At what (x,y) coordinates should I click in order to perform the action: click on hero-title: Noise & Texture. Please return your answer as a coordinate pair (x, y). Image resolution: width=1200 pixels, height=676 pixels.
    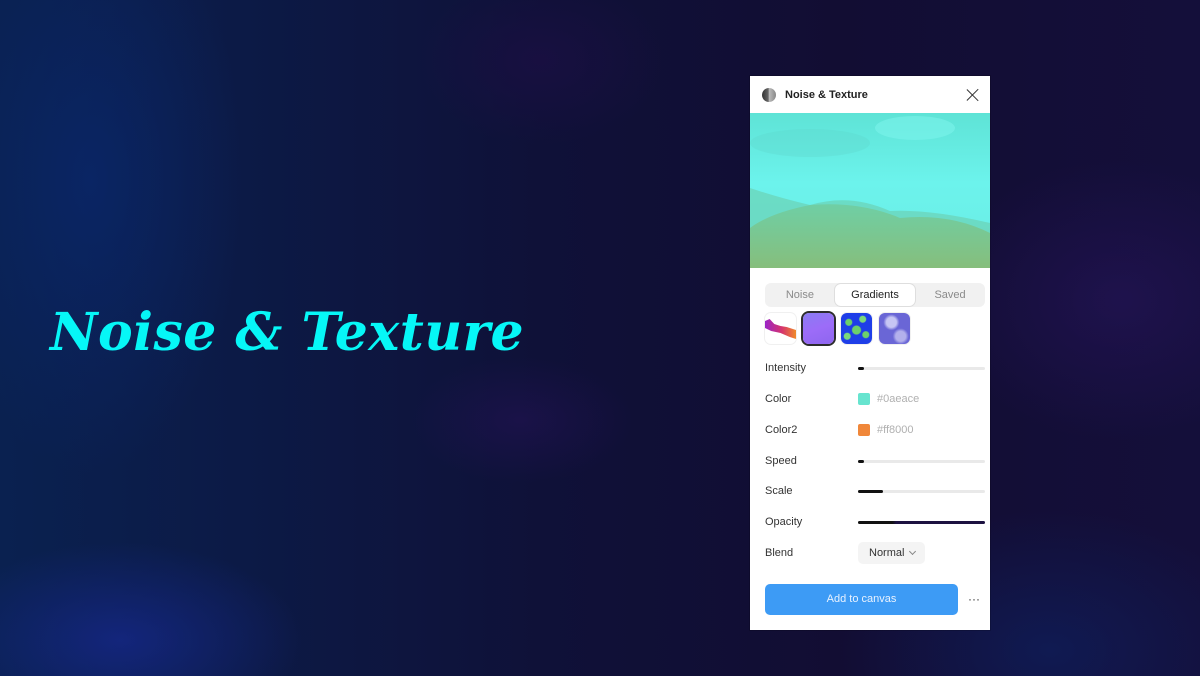
    Looking at the image, I should click on (287, 332).